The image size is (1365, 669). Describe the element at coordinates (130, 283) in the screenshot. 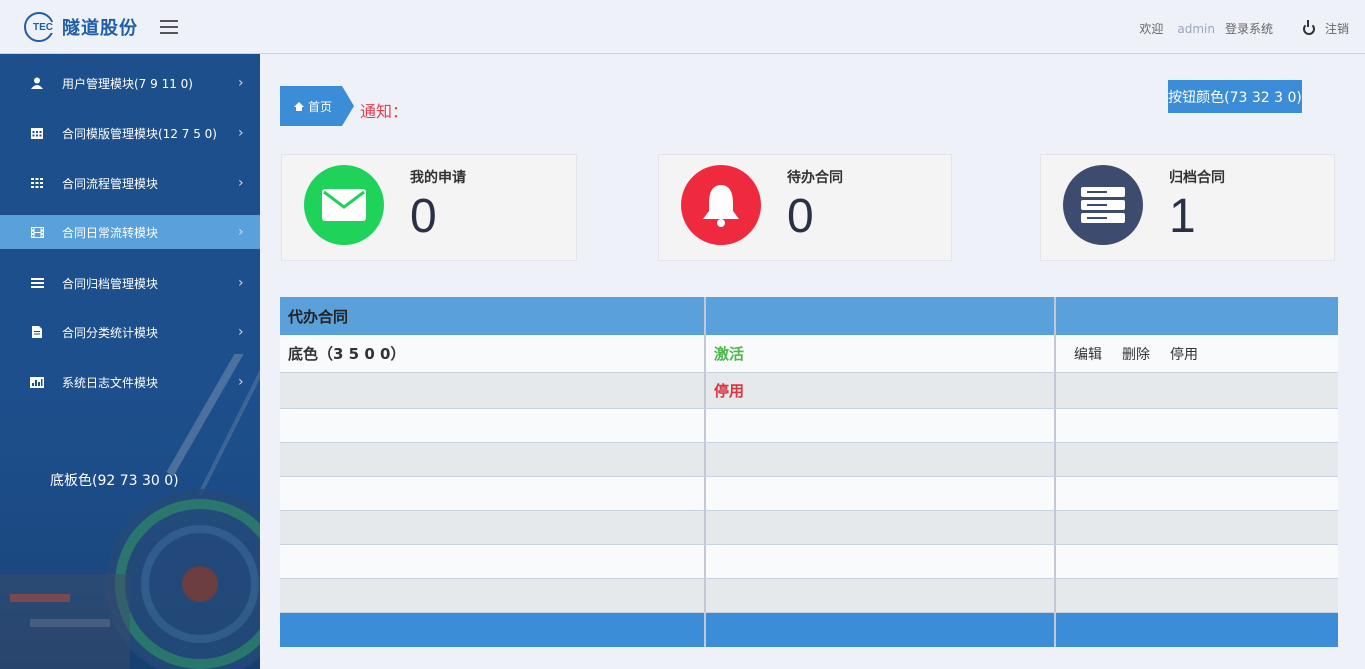

I see `sidebar-item-archive-management: 合同归档管理模块 ›` at that location.